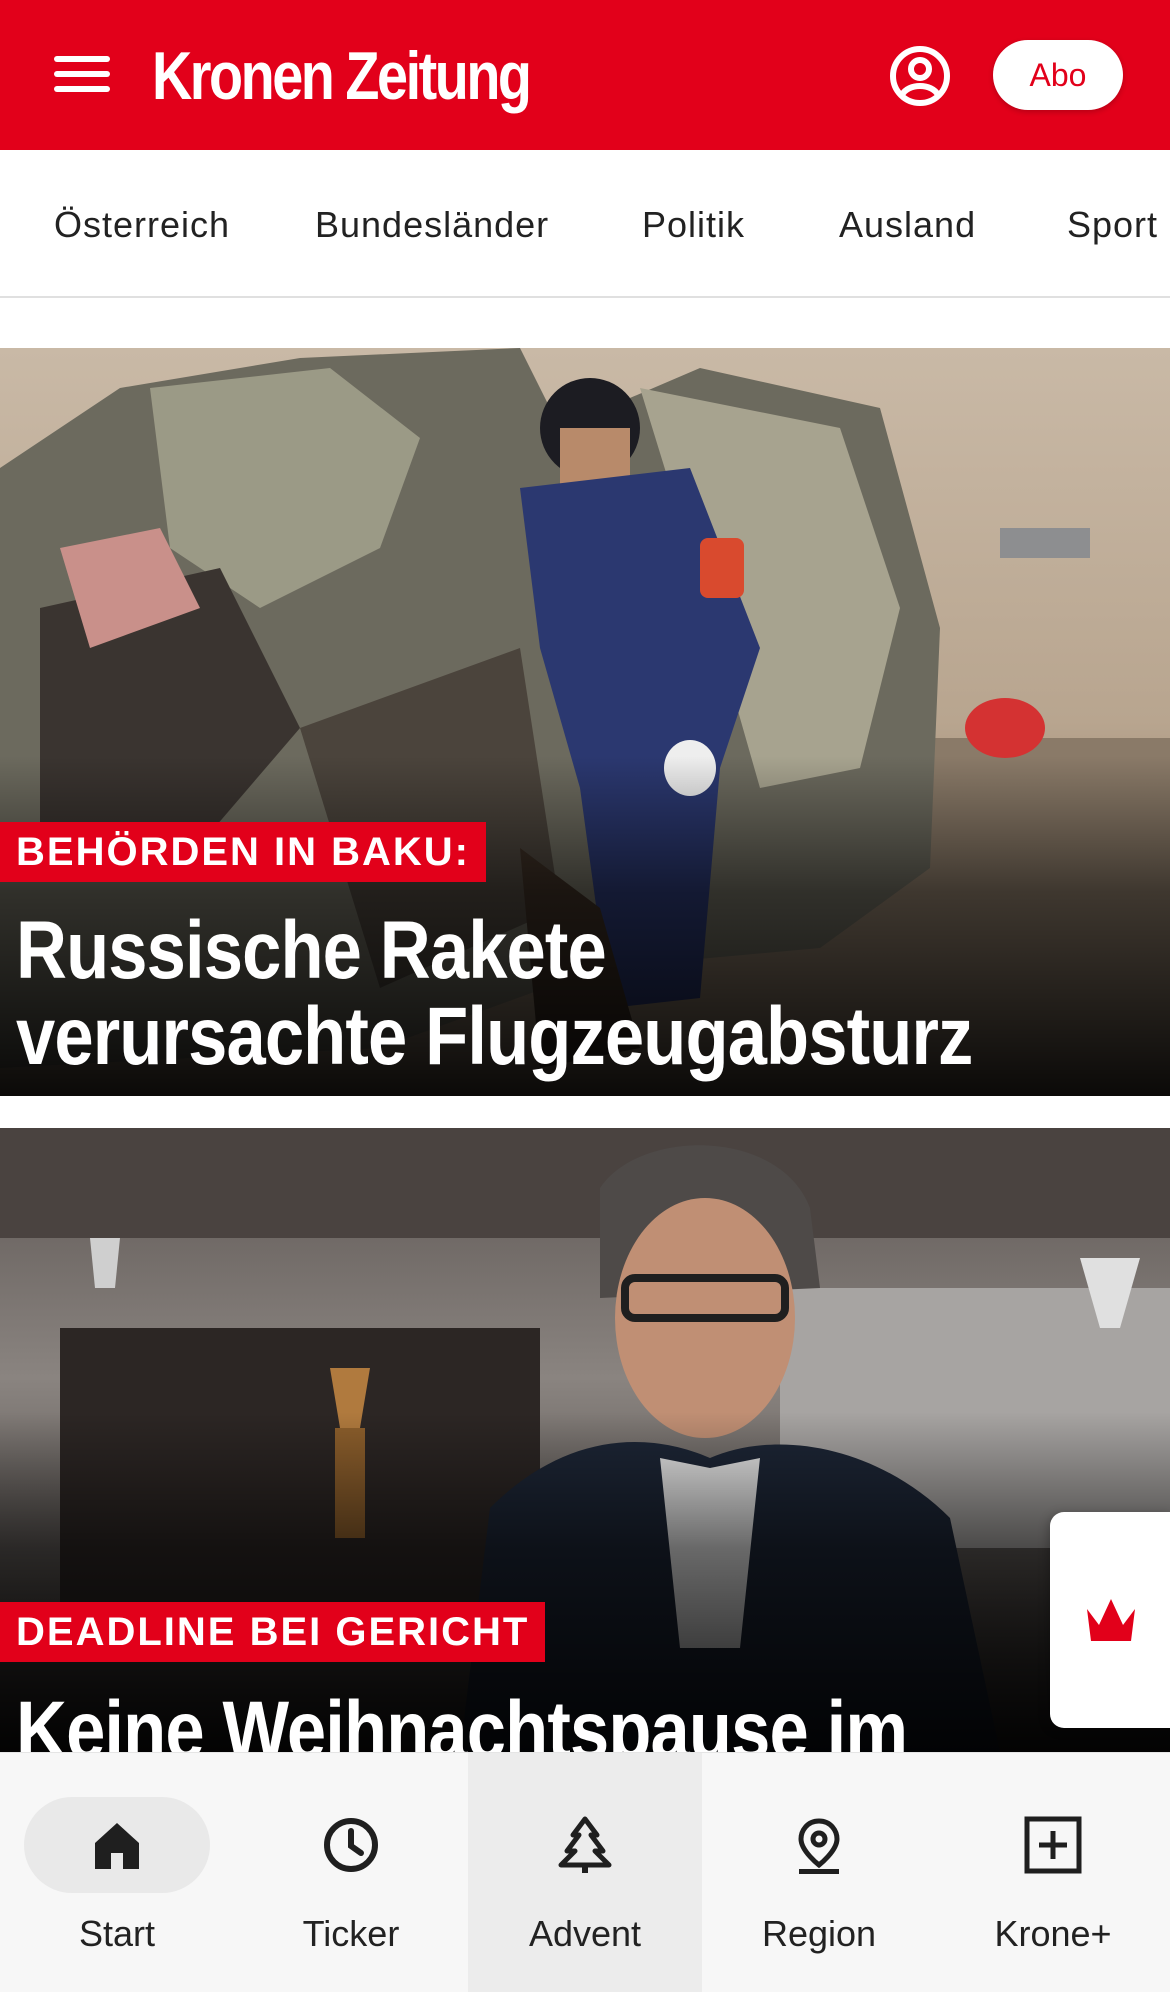 The image size is (1170, 1992). I want to click on account-icon, so click(920, 76).